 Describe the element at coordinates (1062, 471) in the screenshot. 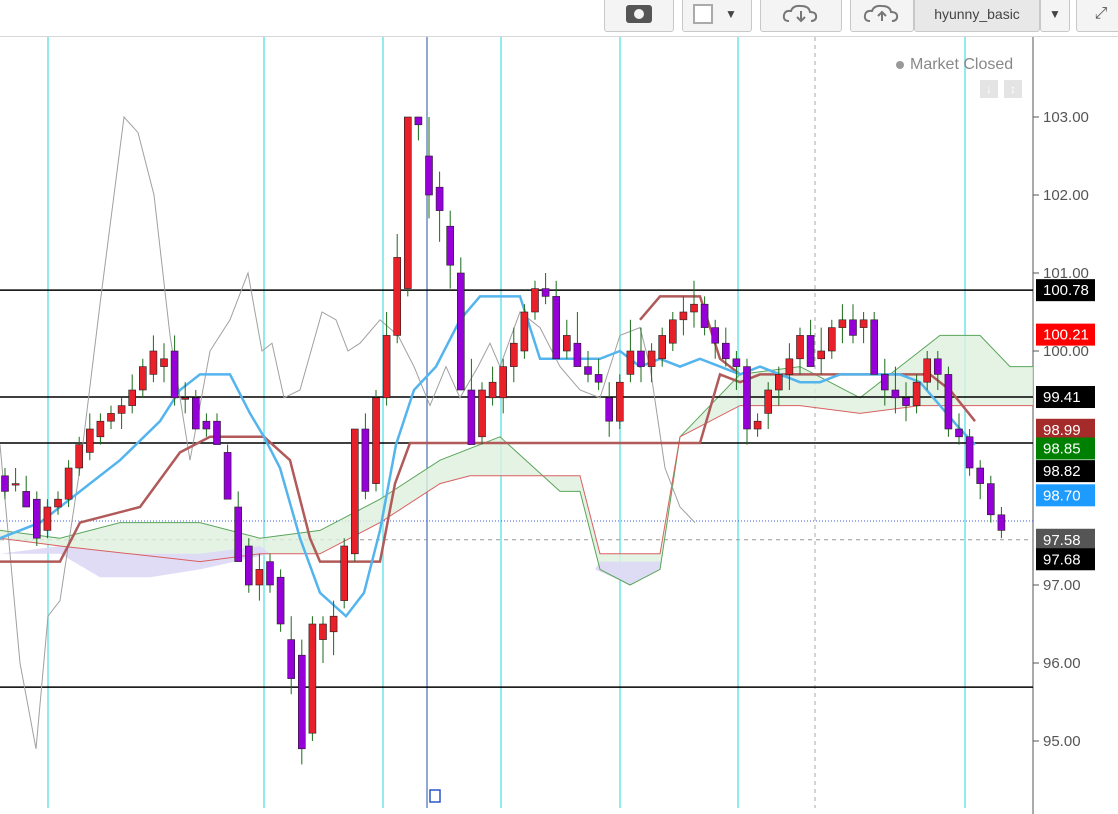

I see `price-label: 98.82` at that location.